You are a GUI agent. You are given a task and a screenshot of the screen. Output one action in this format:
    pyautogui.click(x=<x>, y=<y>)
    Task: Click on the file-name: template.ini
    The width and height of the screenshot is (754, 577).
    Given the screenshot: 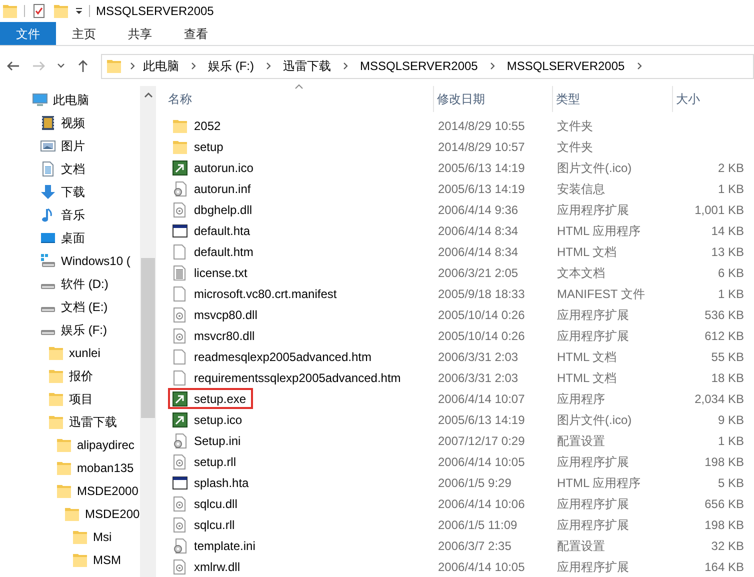 What is the action you would take?
    pyautogui.click(x=225, y=545)
    